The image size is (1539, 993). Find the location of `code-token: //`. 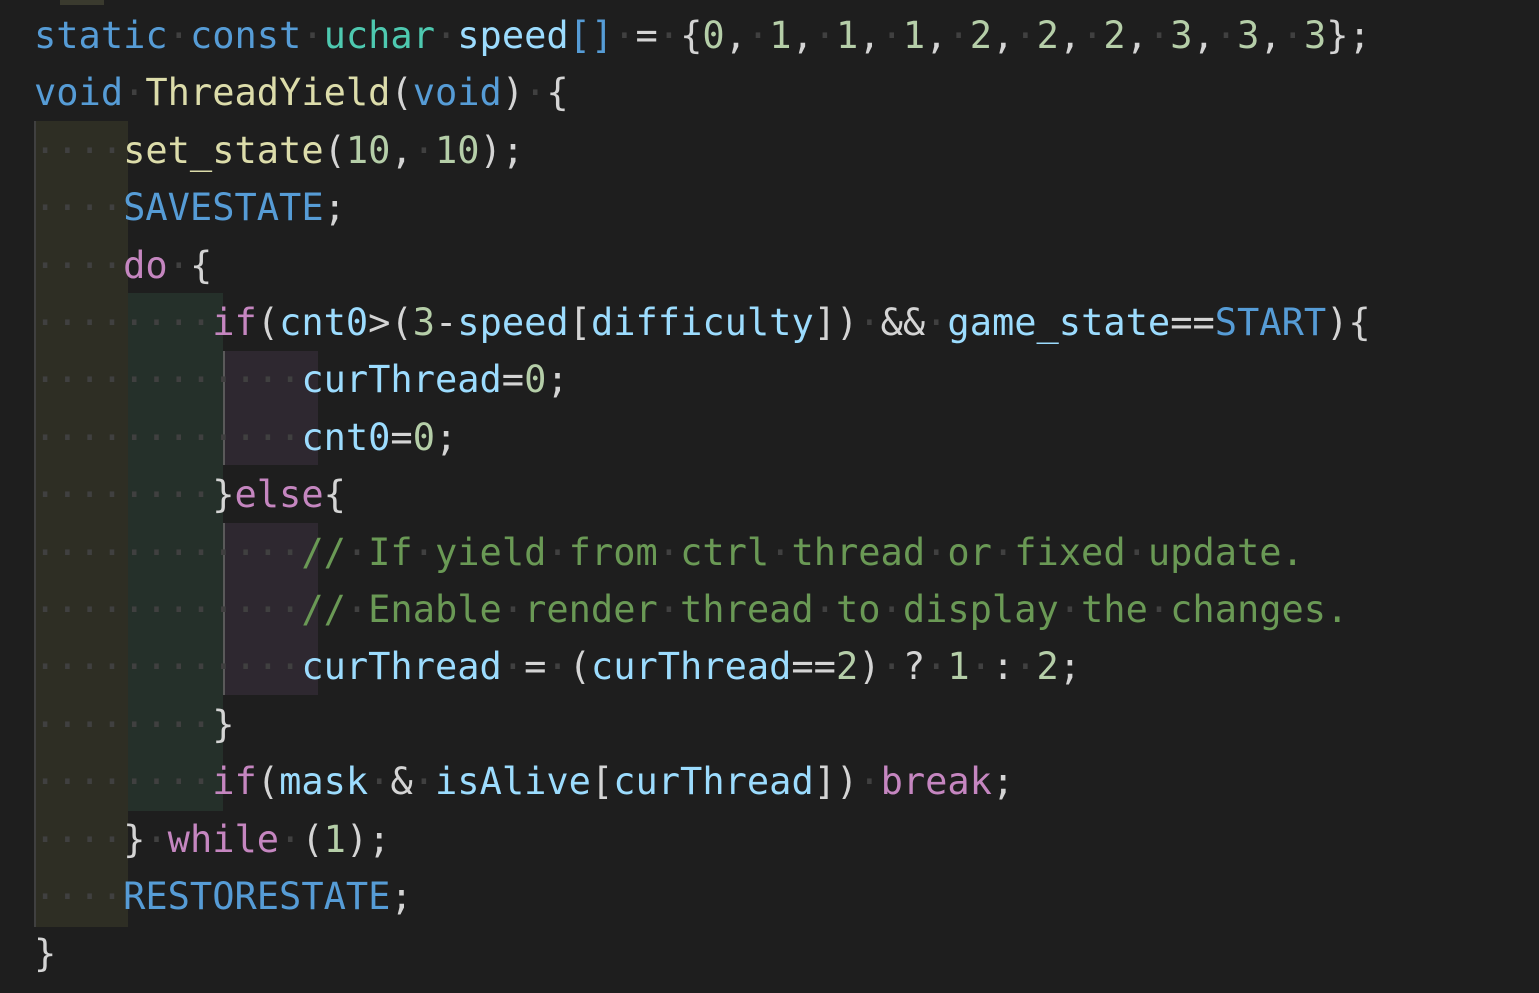

code-token: // is located at coordinates (323, 552).